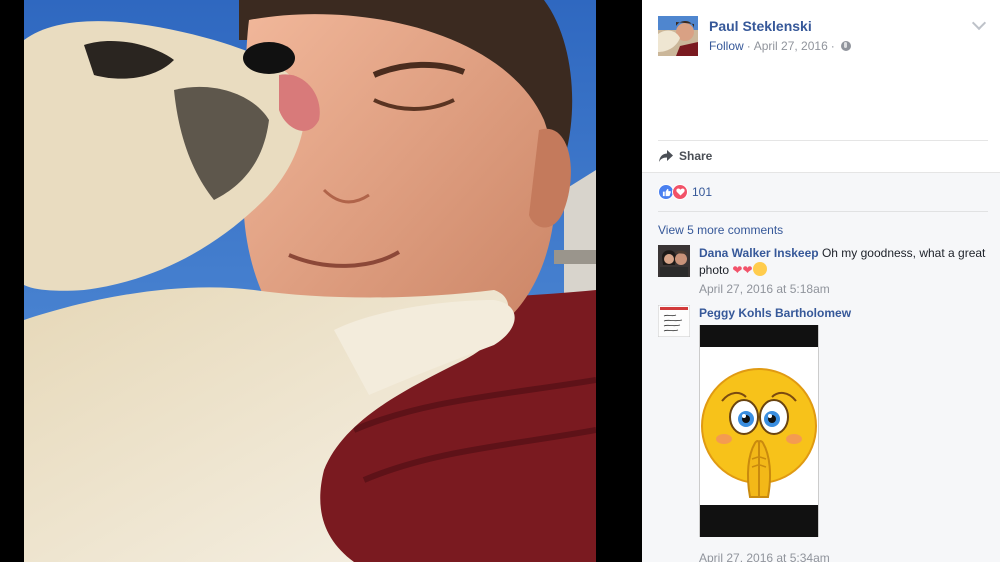 The height and width of the screenshot is (562, 1000). I want to click on love-icon, so click(680, 192).